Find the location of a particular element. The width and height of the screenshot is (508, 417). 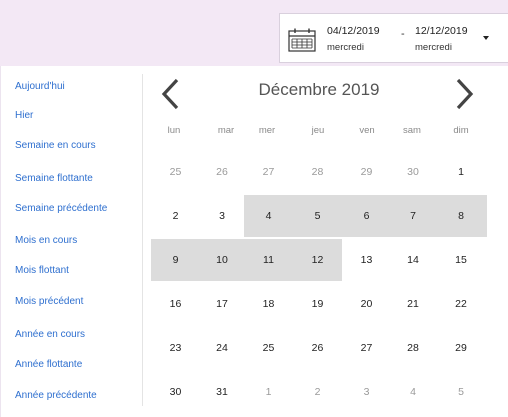

weekday-label: mar is located at coordinates (226, 130).